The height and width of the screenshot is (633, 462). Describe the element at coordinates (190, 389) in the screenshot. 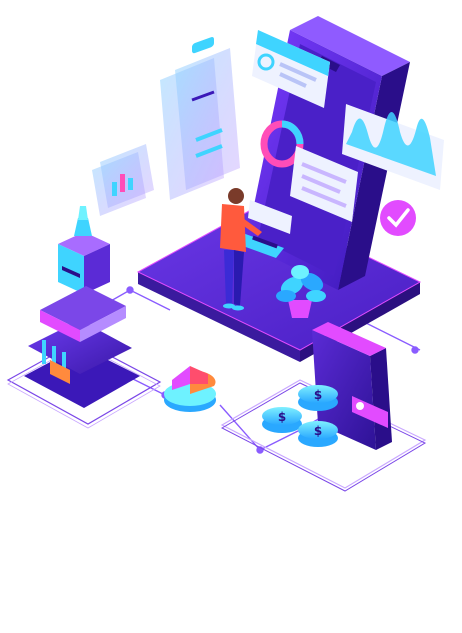

I see `pie-chart-3d` at that location.